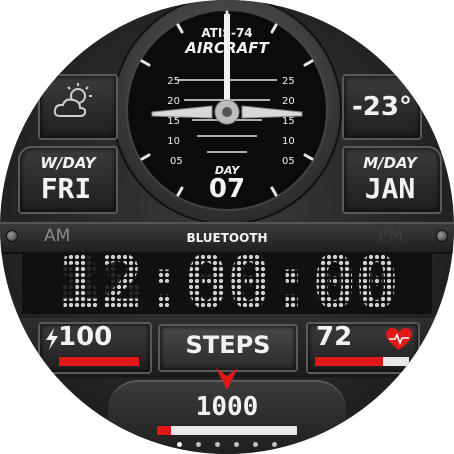 This screenshot has width=454, height=454. Describe the element at coordinates (227, 189) in the screenshot. I see `day-value: 07` at that location.